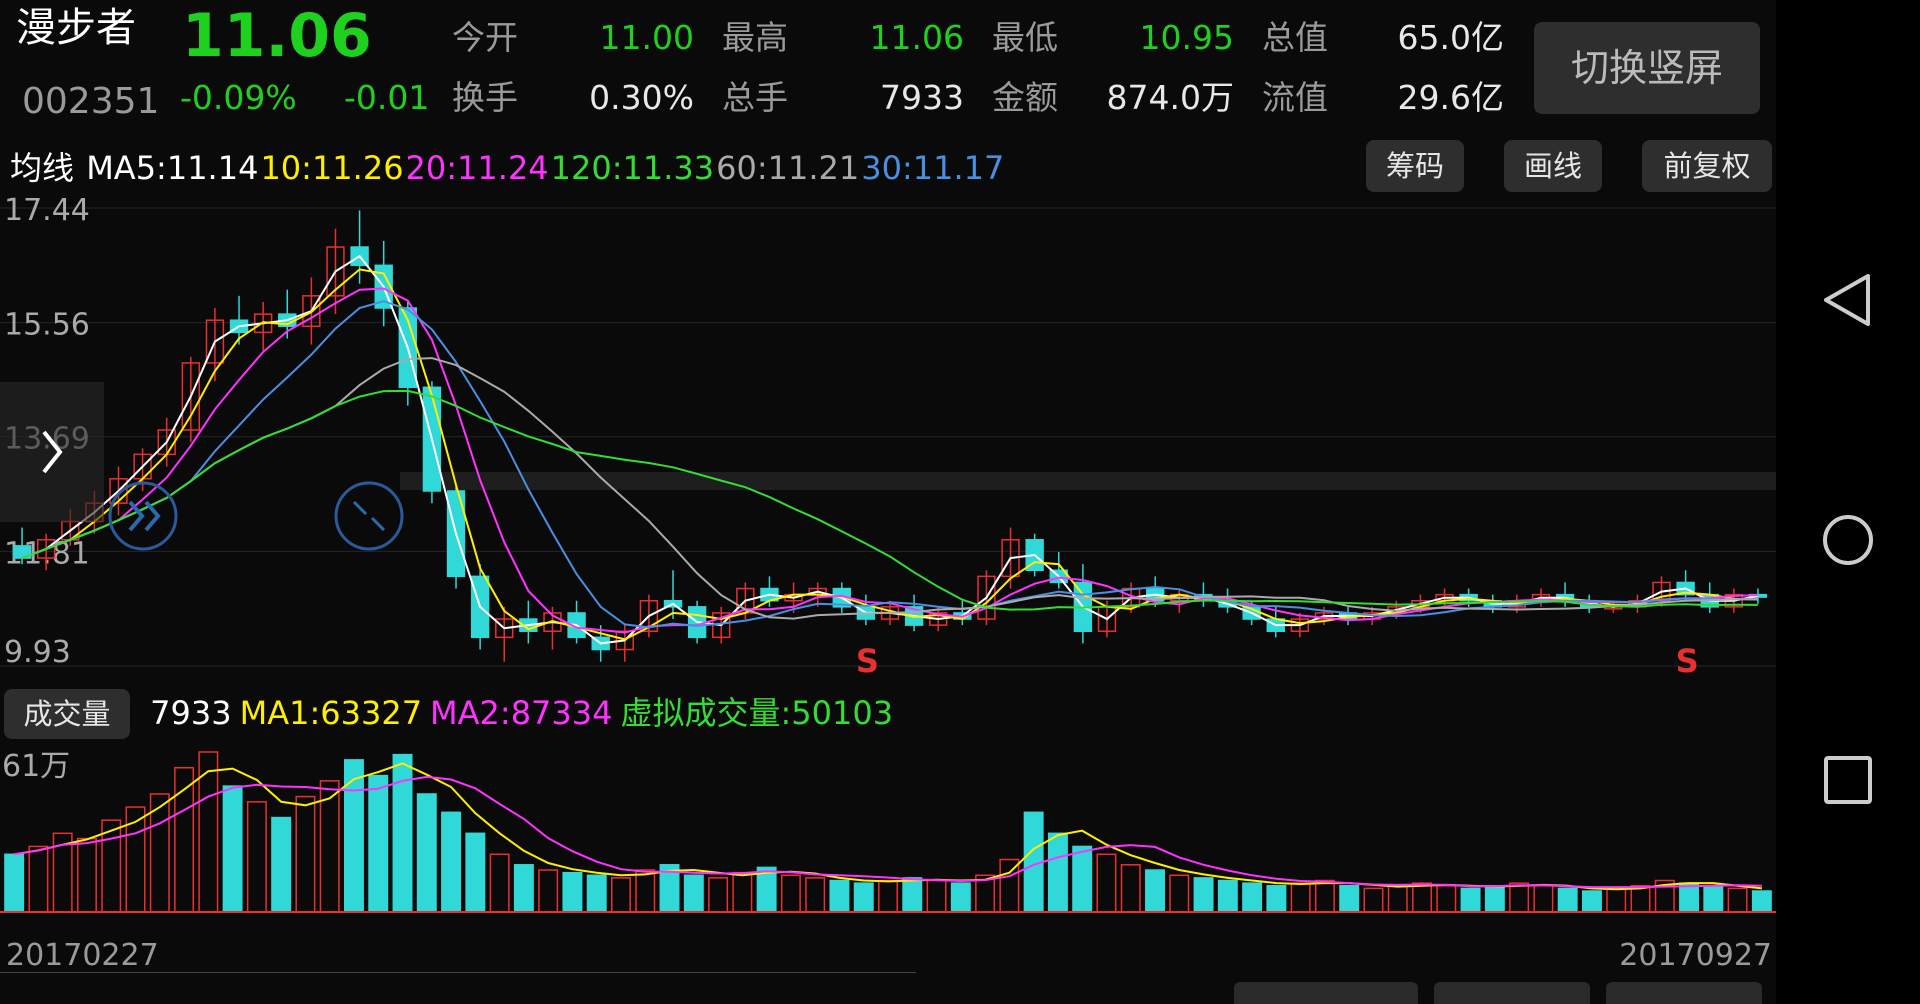  Describe the element at coordinates (82, 955) in the screenshot. I see `date-start: 20170227` at that location.